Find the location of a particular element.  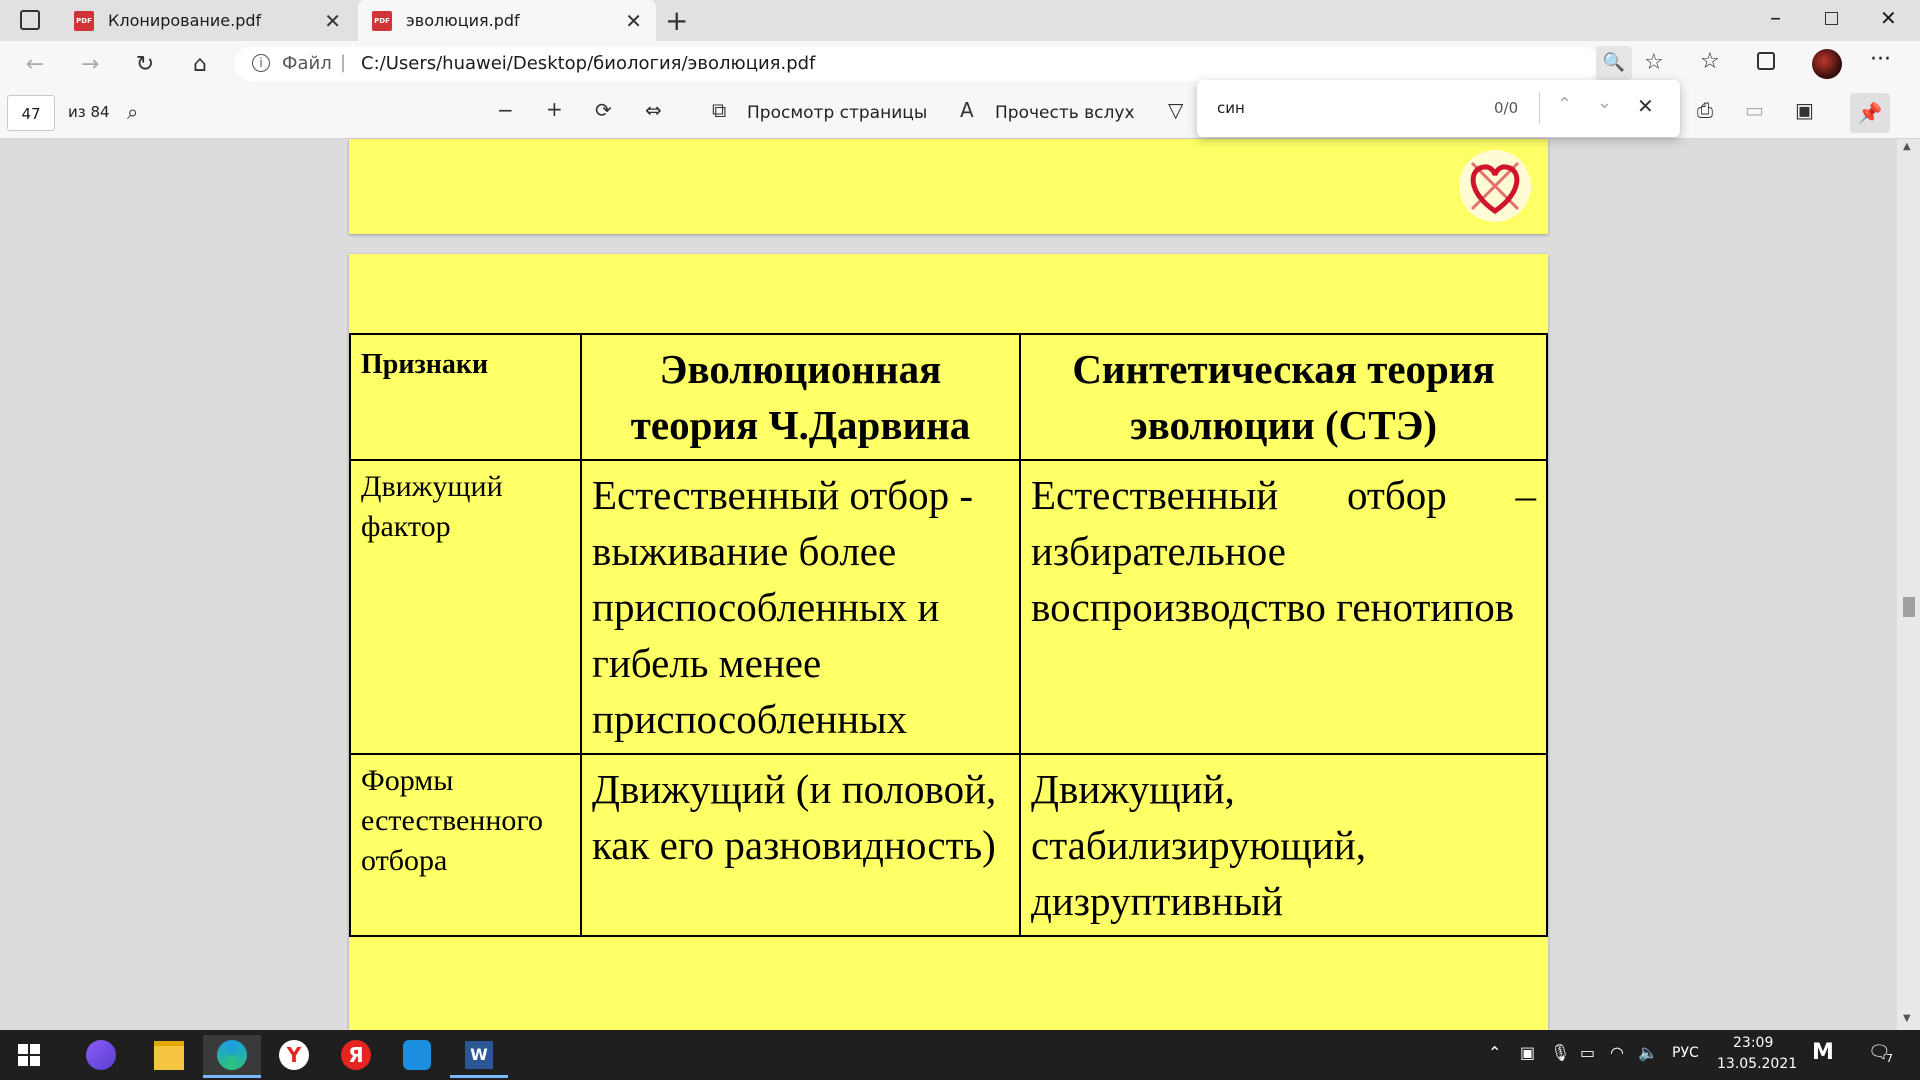

profile-avatar is located at coordinates (1827, 64).